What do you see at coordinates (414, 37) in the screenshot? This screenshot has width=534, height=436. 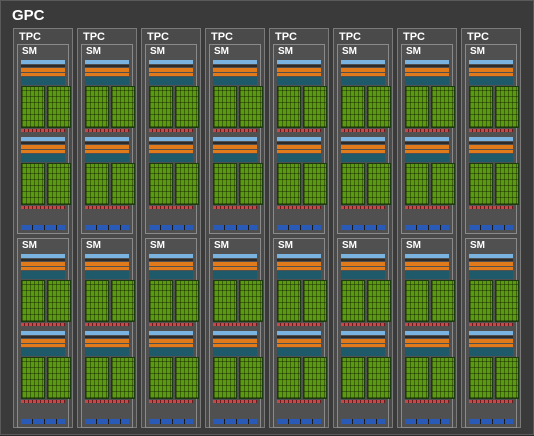 I see `tpc-label: TPC` at bounding box center [414, 37].